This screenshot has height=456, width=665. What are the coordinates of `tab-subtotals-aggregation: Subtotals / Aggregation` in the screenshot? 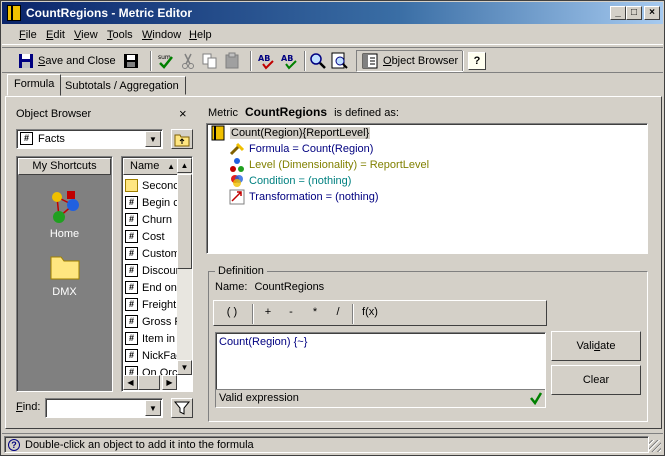 It's located at (122, 85).